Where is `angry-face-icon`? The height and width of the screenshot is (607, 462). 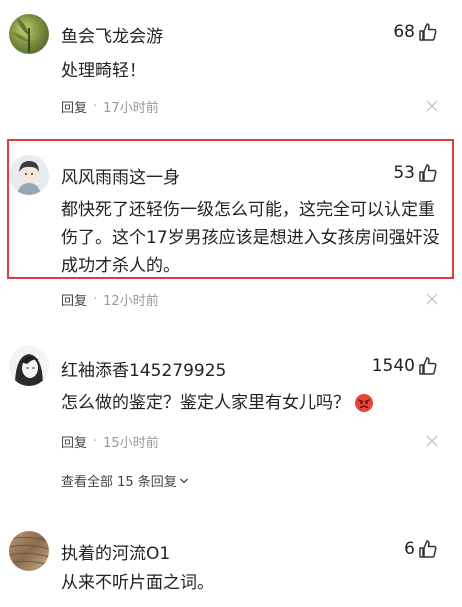 angry-face-icon is located at coordinates (364, 403).